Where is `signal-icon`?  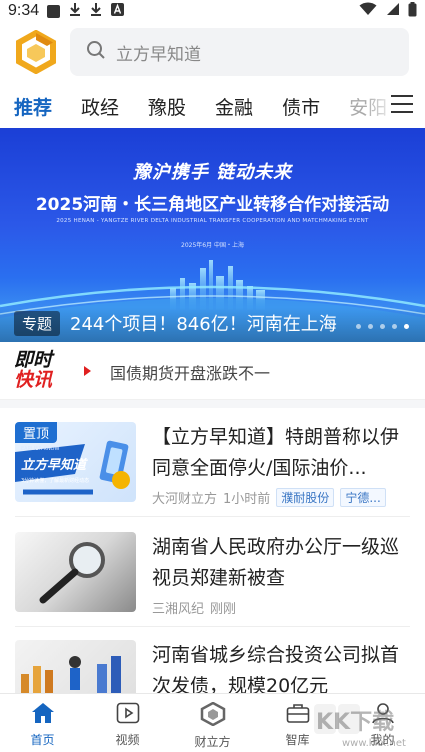
signal-icon is located at coordinates (392, 11).